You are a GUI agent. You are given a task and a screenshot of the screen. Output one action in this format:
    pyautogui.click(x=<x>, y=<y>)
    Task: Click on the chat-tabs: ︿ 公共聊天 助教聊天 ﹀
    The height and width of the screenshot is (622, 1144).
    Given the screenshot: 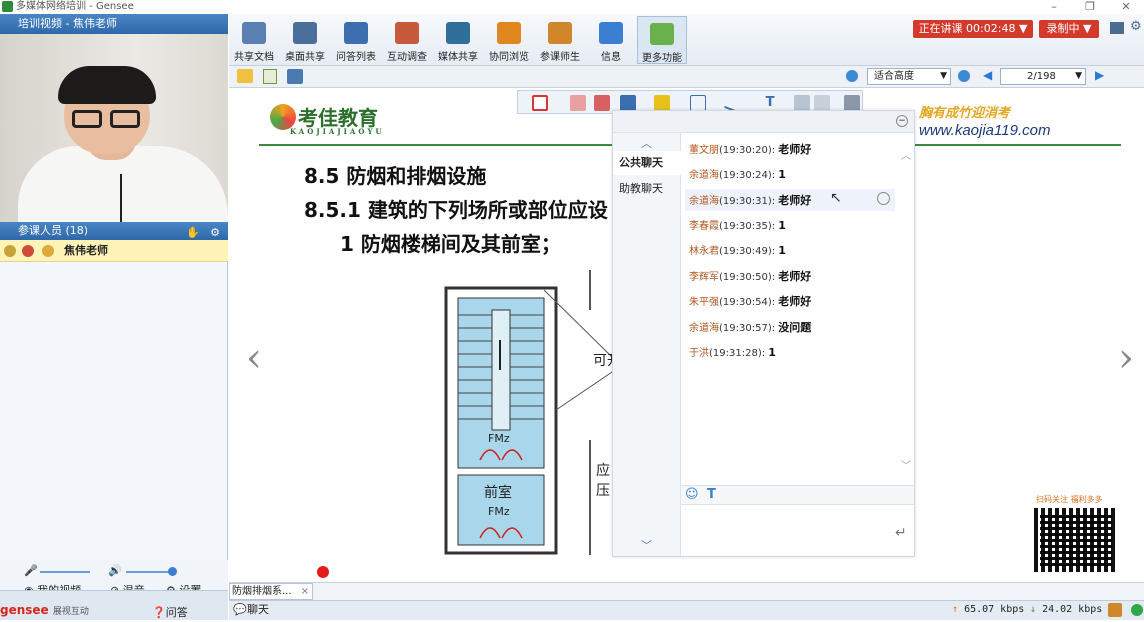 What is the action you would take?
    pyautogui.click(x=647, y=344)
    